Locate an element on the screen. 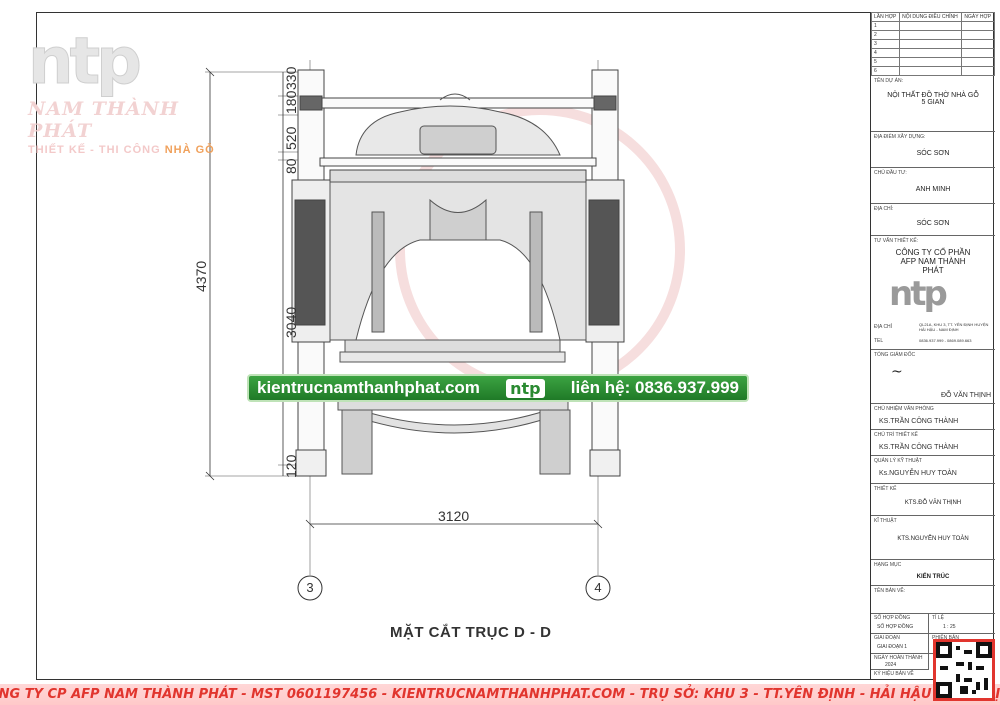 Image resolution: width=1000 pixels, height=705 pixels. category-label: HẠNG MỤC is located at coordinates (888, 565).